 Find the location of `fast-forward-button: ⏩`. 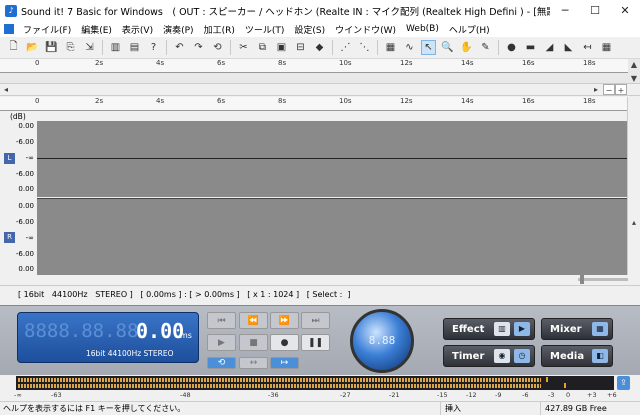

fast-forward-button: ⏩ is located at coordinates (284, 320).